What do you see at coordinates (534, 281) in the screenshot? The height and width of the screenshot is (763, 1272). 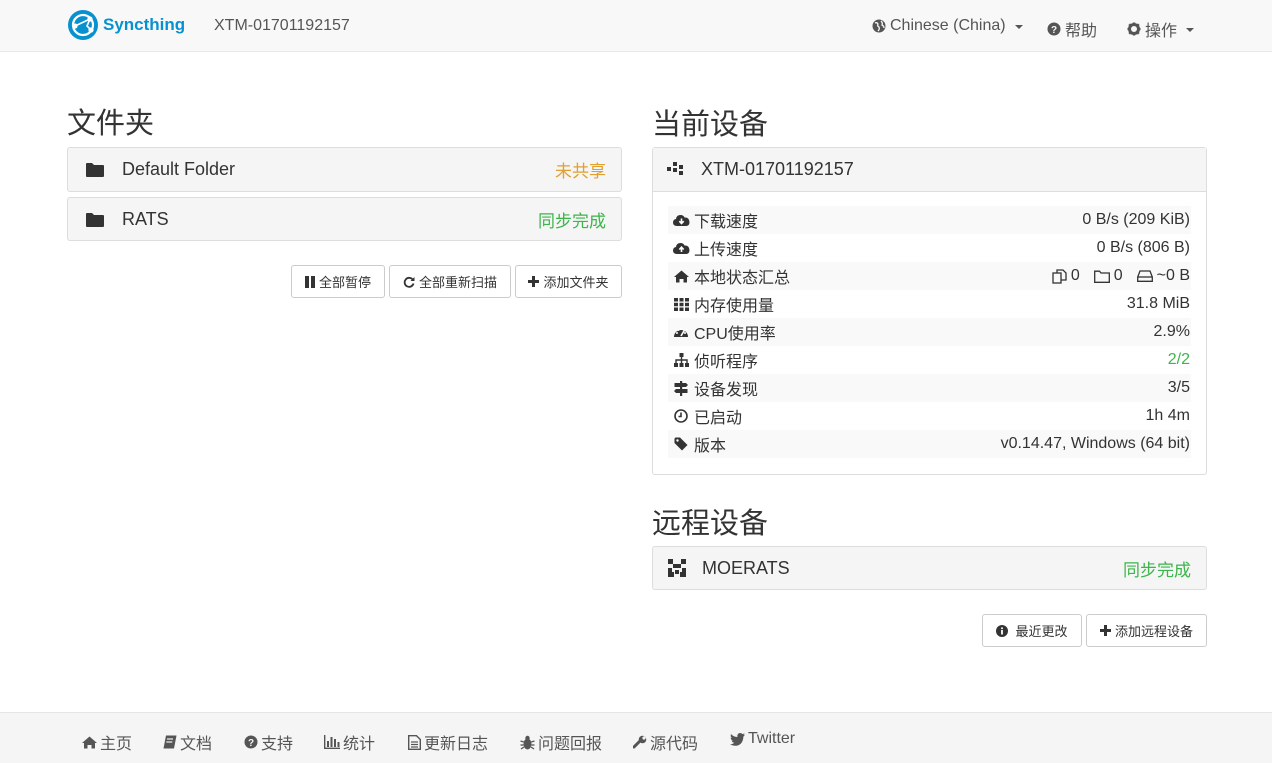 I see `plus-icon` at bounding box center [534, 281].